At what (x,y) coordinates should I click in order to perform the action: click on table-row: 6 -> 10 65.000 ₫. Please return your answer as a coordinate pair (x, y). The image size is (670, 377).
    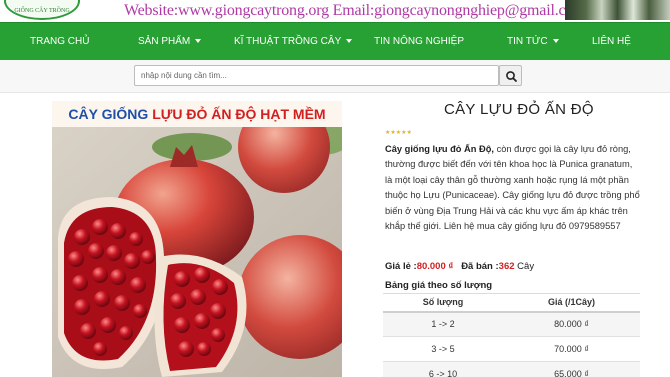
    Looking at the image, I should click on (511, 369).